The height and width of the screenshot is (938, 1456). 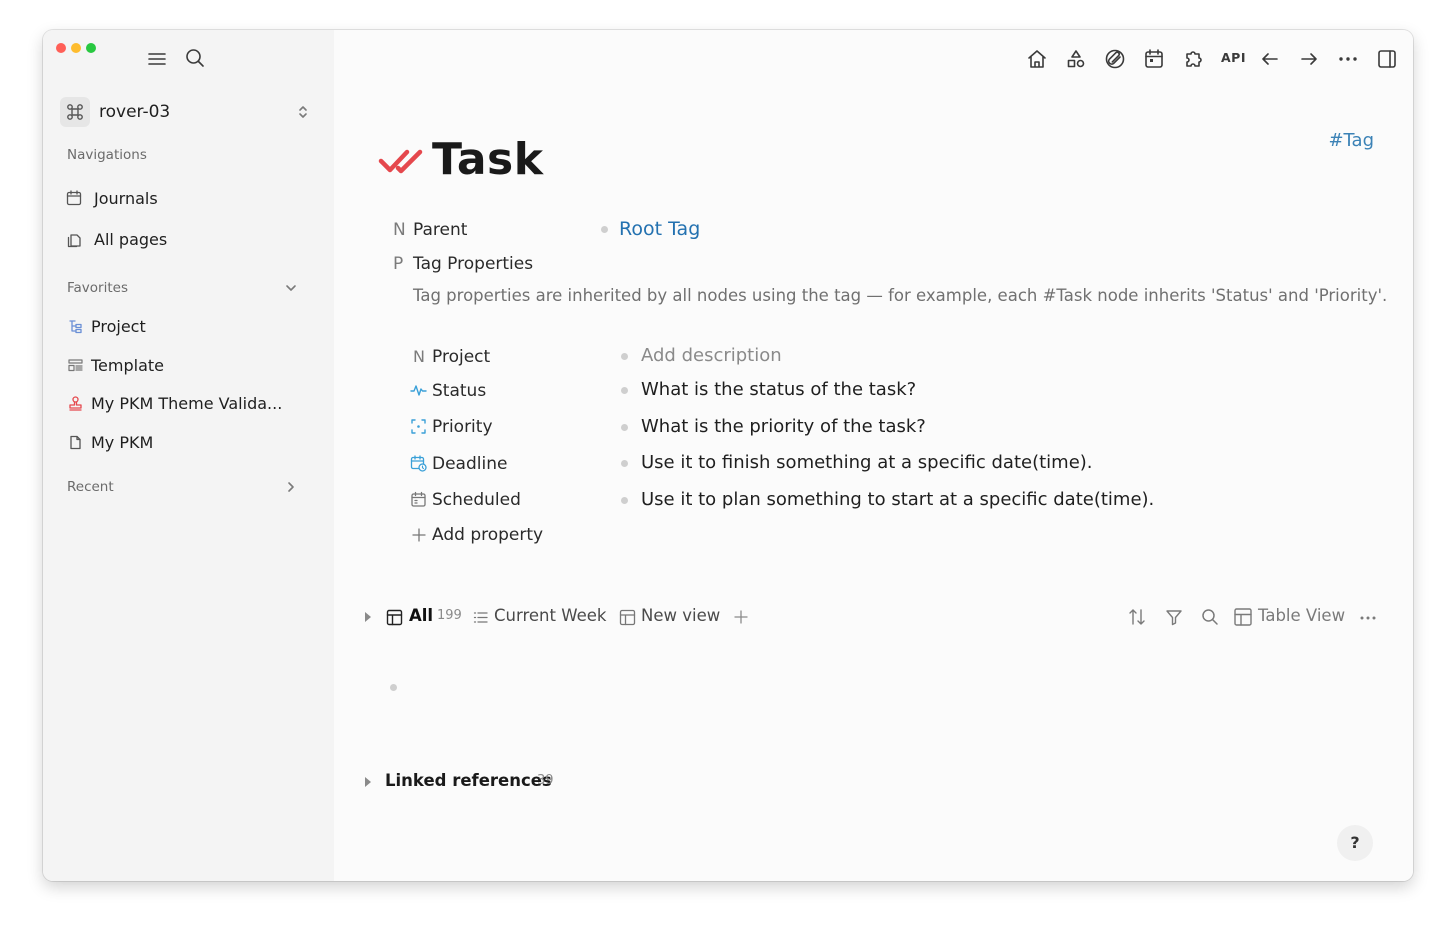 I want to click on home-icon, so click(x=1037, y=59).